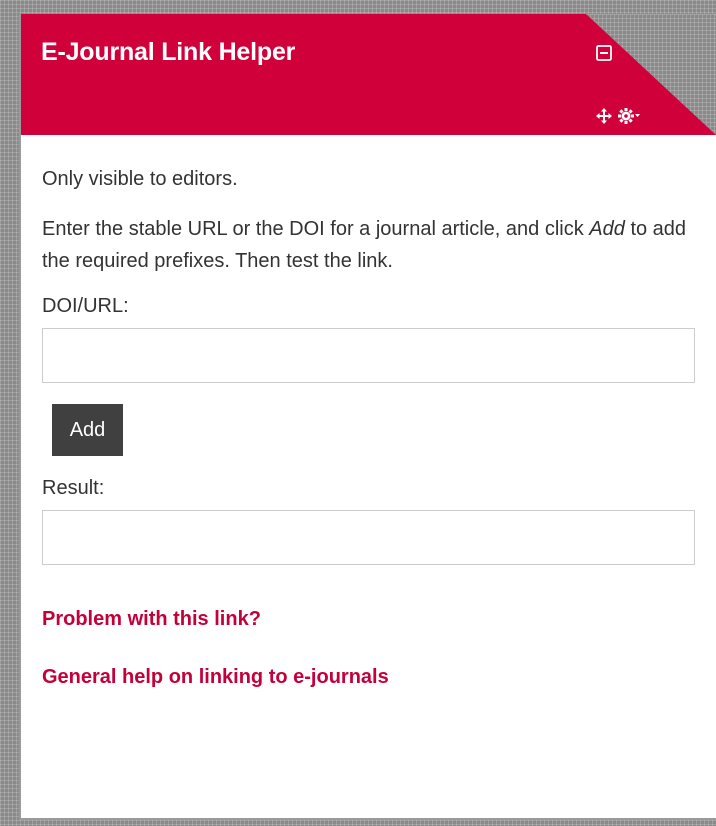 The height and width of the screenshot is (826, 716). Describe the element at coordinates (87, 430) in the screenshot. I see `add-button: Add` at that location.